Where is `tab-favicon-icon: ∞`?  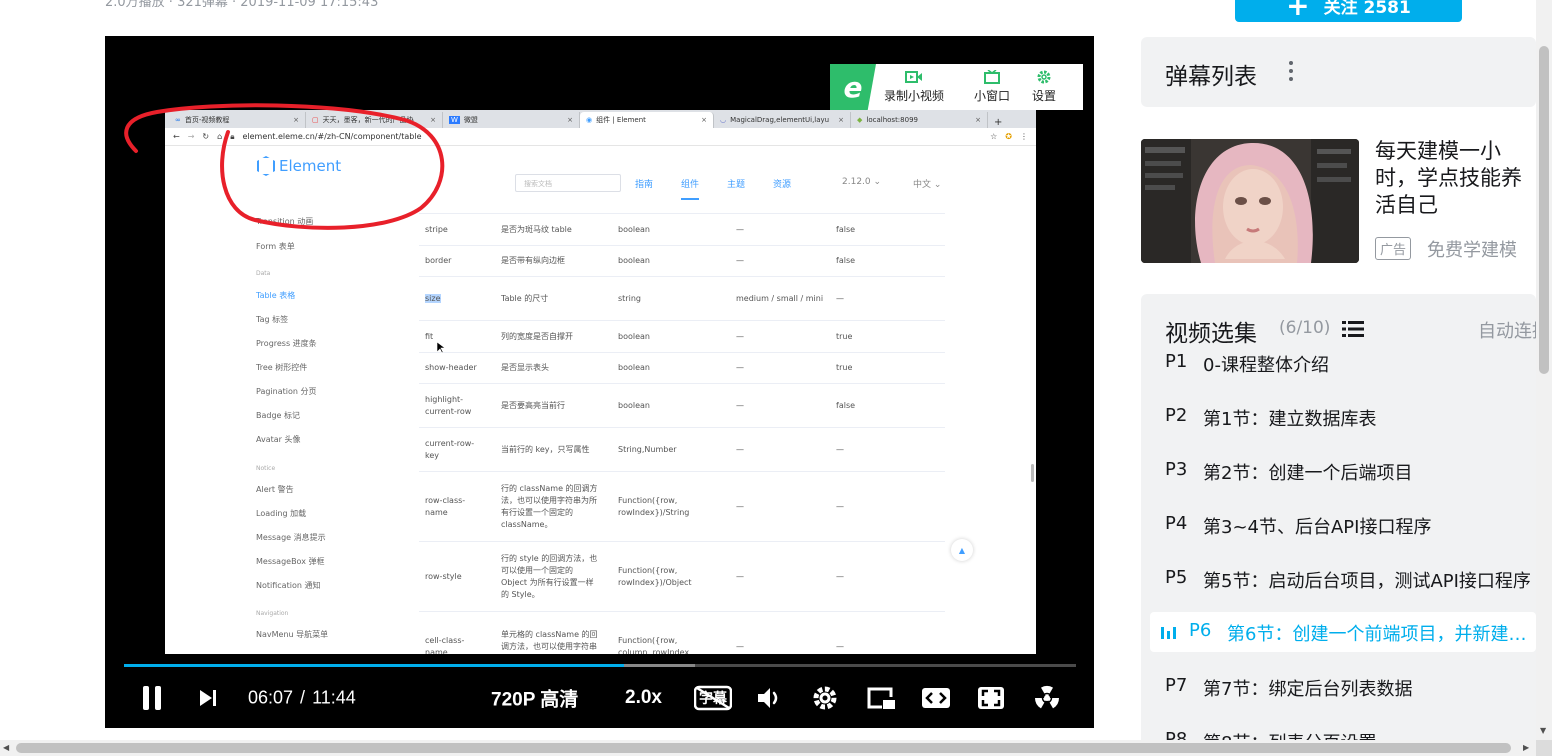 tab-favicon-icon: ∞ is located at coordinates (178, 120).